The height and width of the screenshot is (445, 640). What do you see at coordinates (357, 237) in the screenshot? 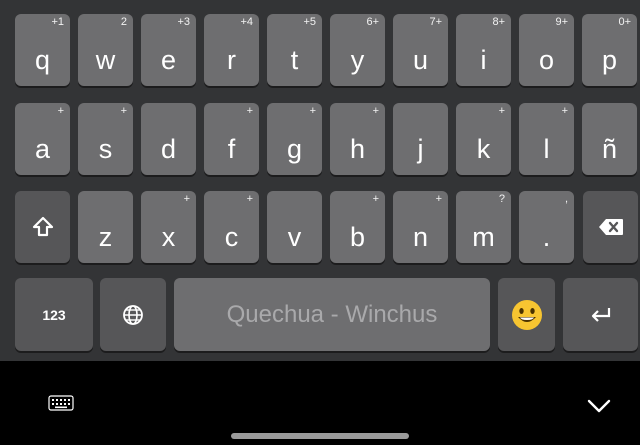
I see `key-label: b` at bounding box center [357, 237].